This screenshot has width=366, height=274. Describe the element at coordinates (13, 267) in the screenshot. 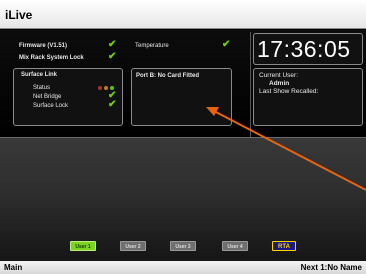

I see `status-left-main: Main` at that location.